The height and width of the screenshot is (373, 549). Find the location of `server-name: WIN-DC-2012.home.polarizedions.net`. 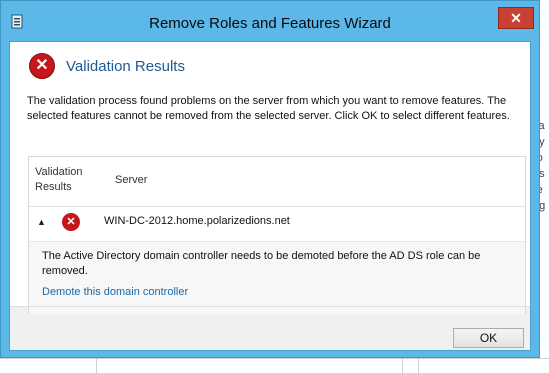

server-name: WIN-DC-2012.home.polarizedions.net is located at coordinates (197, 221).